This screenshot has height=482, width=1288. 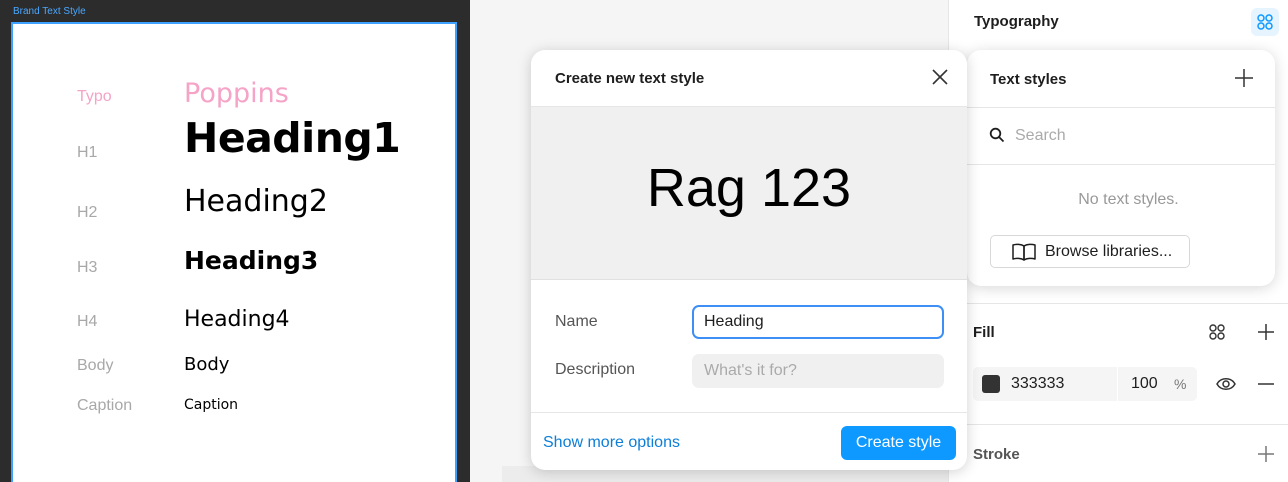 I want to click on typo-label: Typo, so click(x=94, y=96).